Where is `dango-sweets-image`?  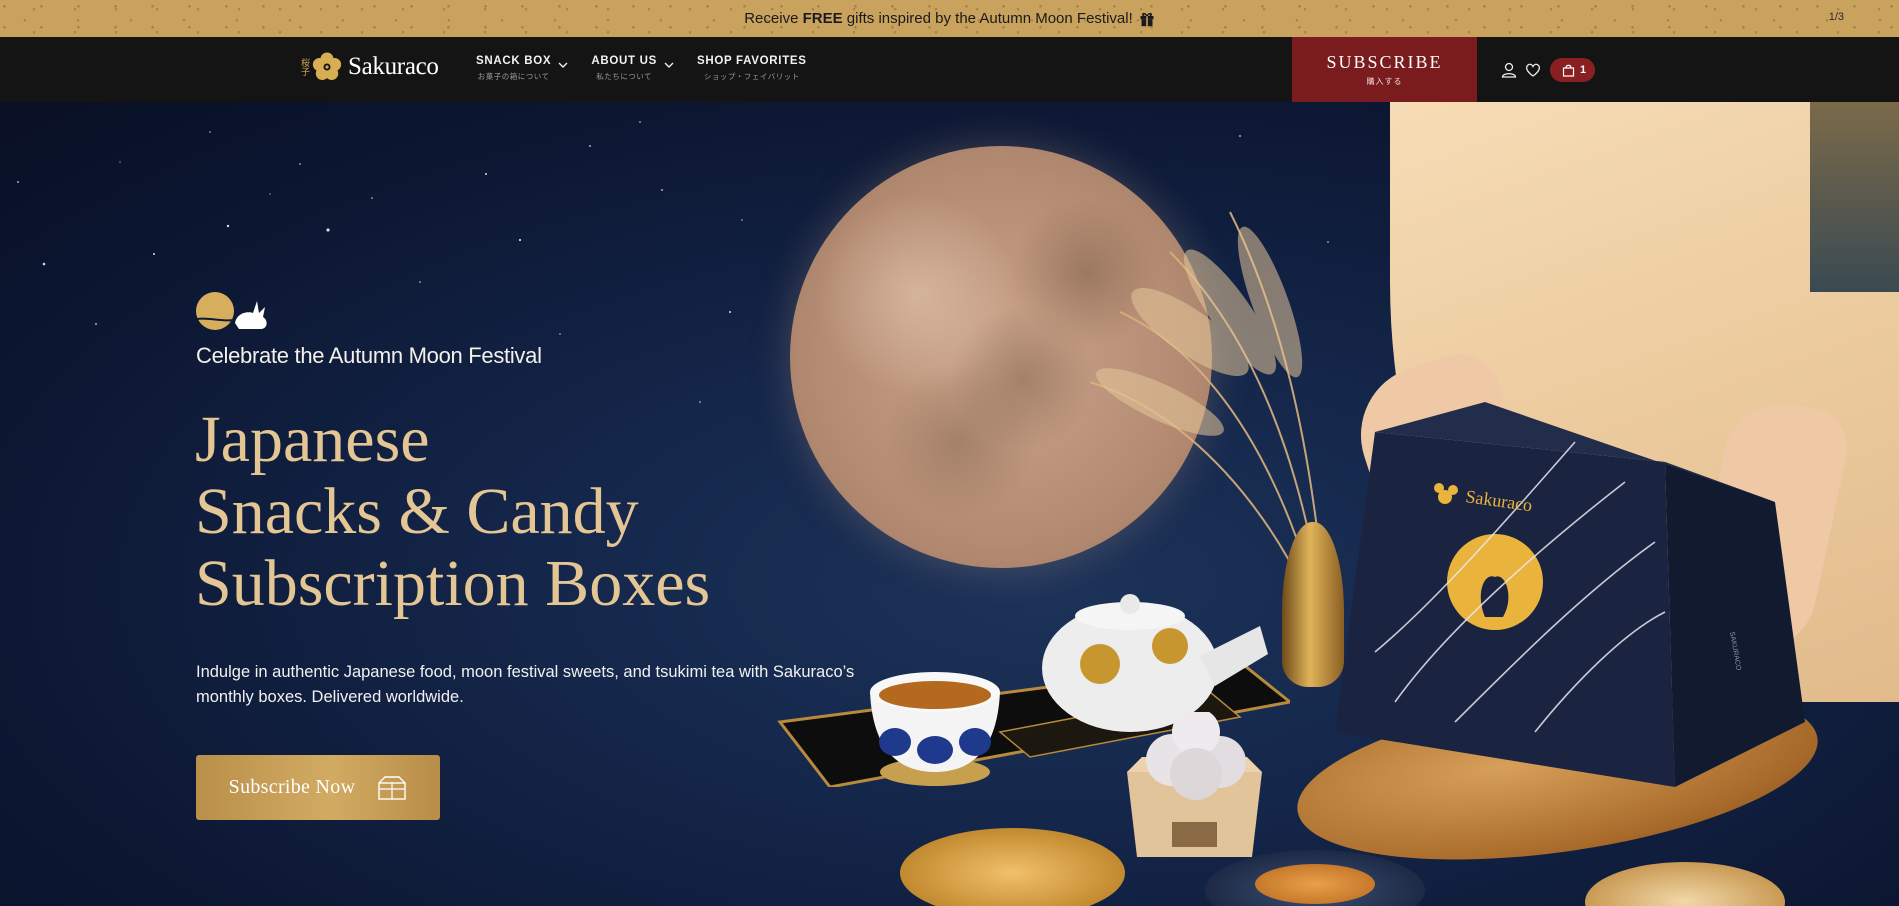
dango-sweets-image is located at coordinates (1194, 784).